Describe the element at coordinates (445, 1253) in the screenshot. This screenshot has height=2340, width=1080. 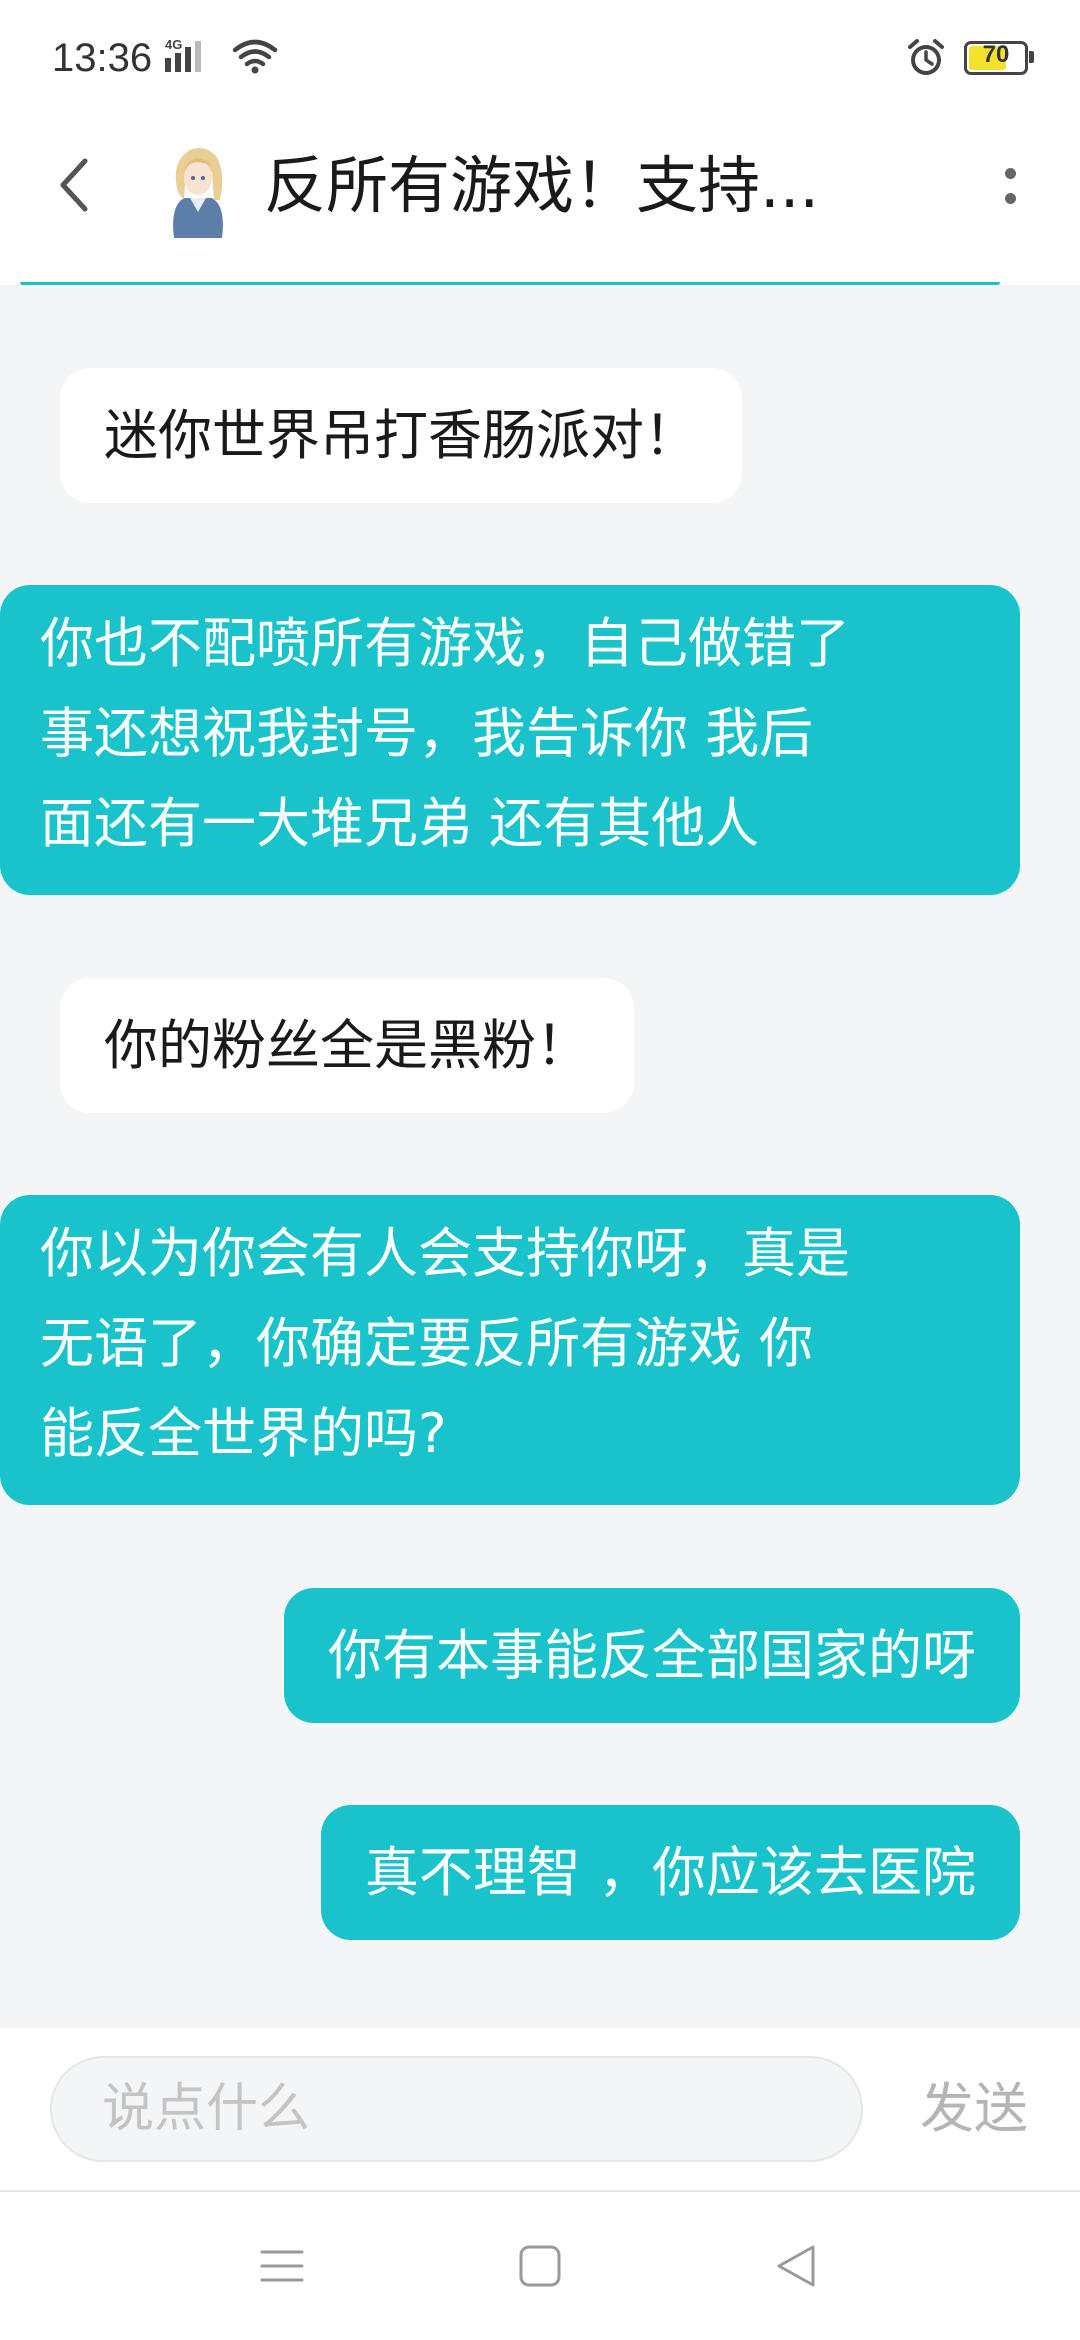
I see `message-text-line: 你以为你会有人会支持你呀，真是` at that location.